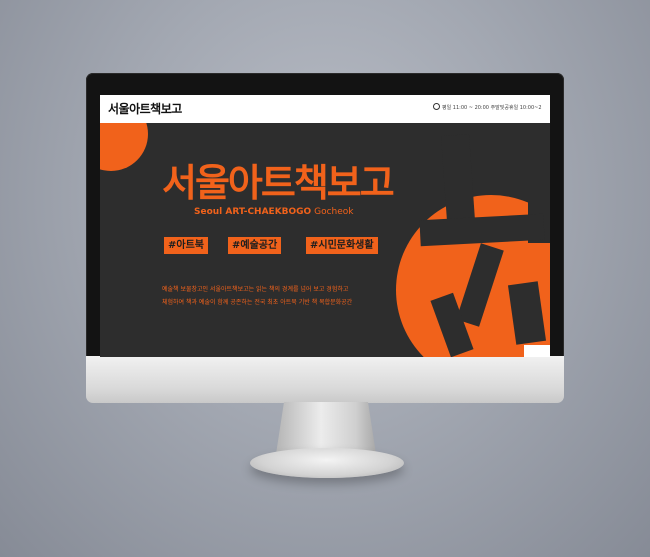  I want to click on tag-artbook: #아트북, so click(186, 245).